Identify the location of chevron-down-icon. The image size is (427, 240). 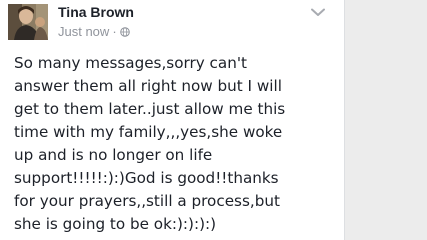
(318, 12).